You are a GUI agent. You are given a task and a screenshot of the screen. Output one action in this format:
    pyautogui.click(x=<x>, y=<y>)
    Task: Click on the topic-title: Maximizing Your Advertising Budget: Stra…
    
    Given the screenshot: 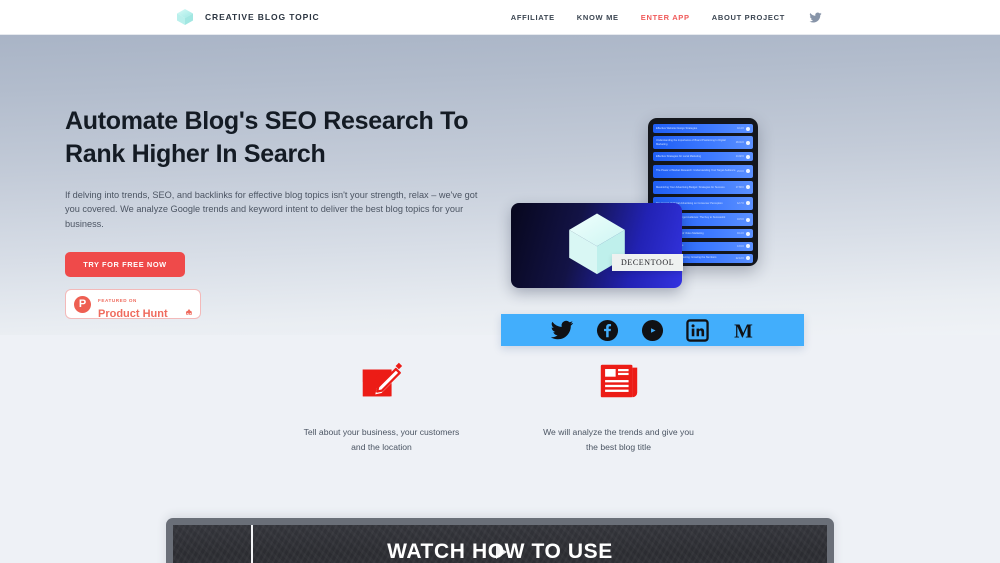 What is the action you would take?
    pyautogui.click(x=690, y=187)
    